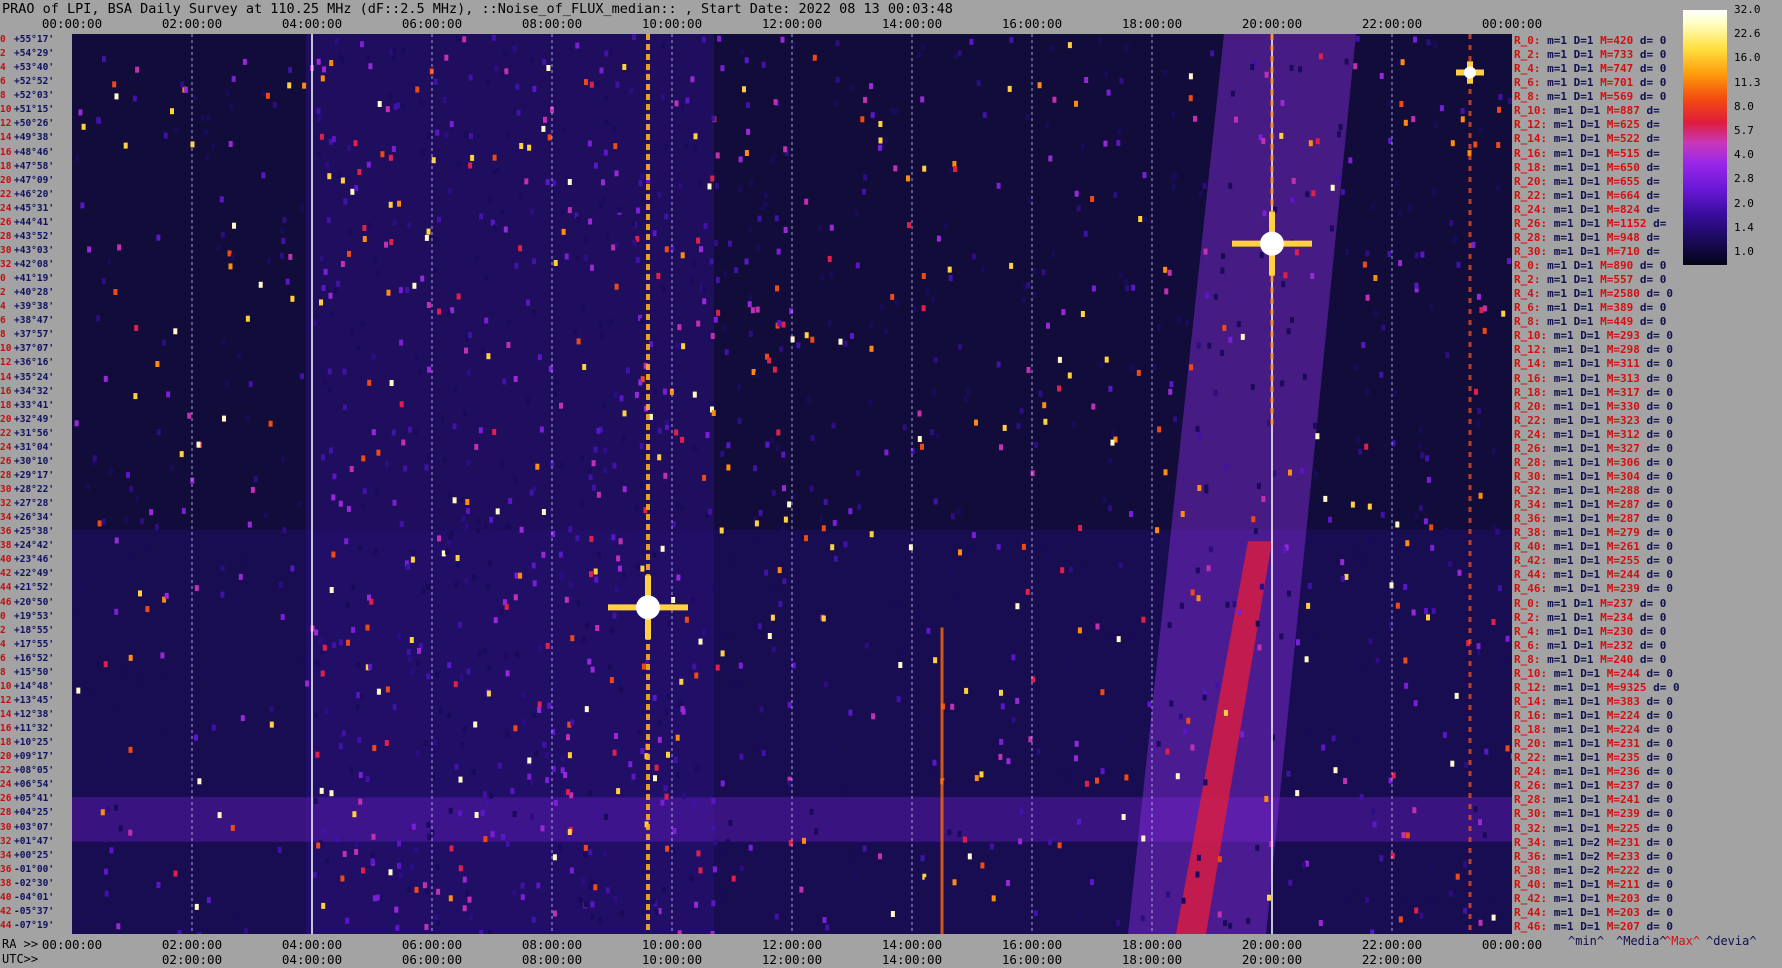 This screenshot has height=968, width=1782. I want to click on dec-row: 38 -02°30', so click(27, 883).